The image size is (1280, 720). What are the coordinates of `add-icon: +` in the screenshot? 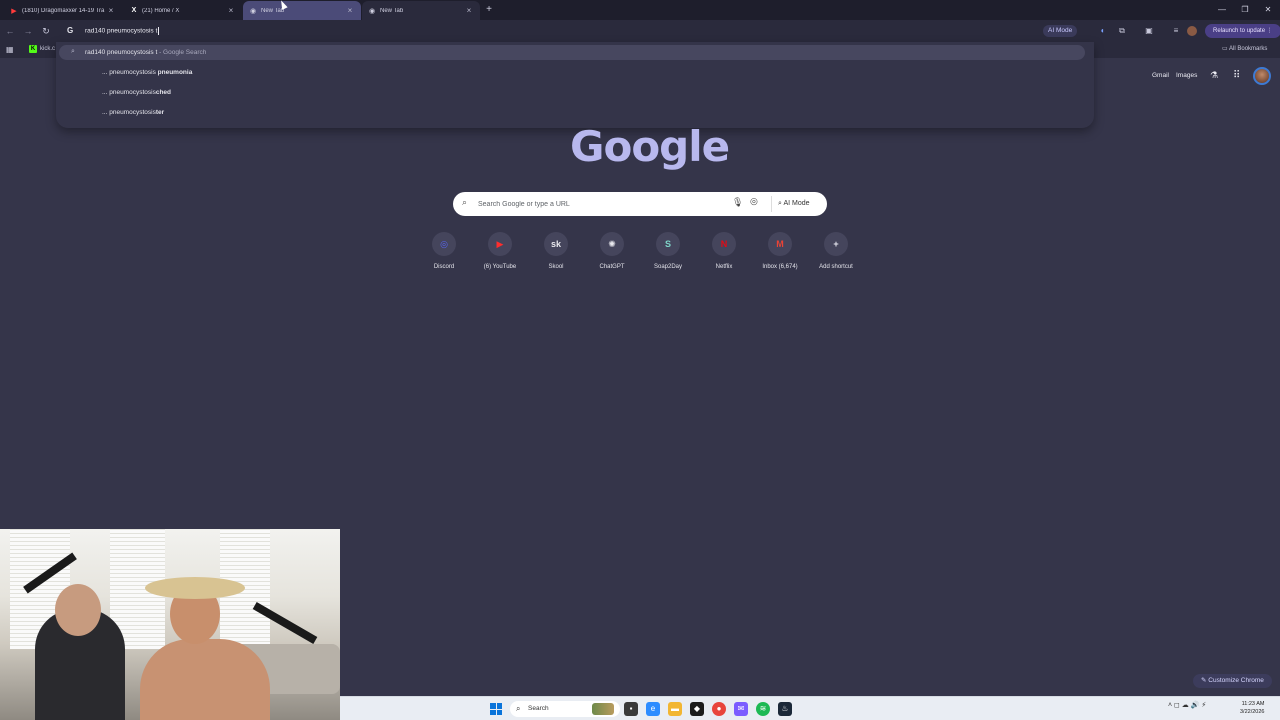 It's located at (836, 244).